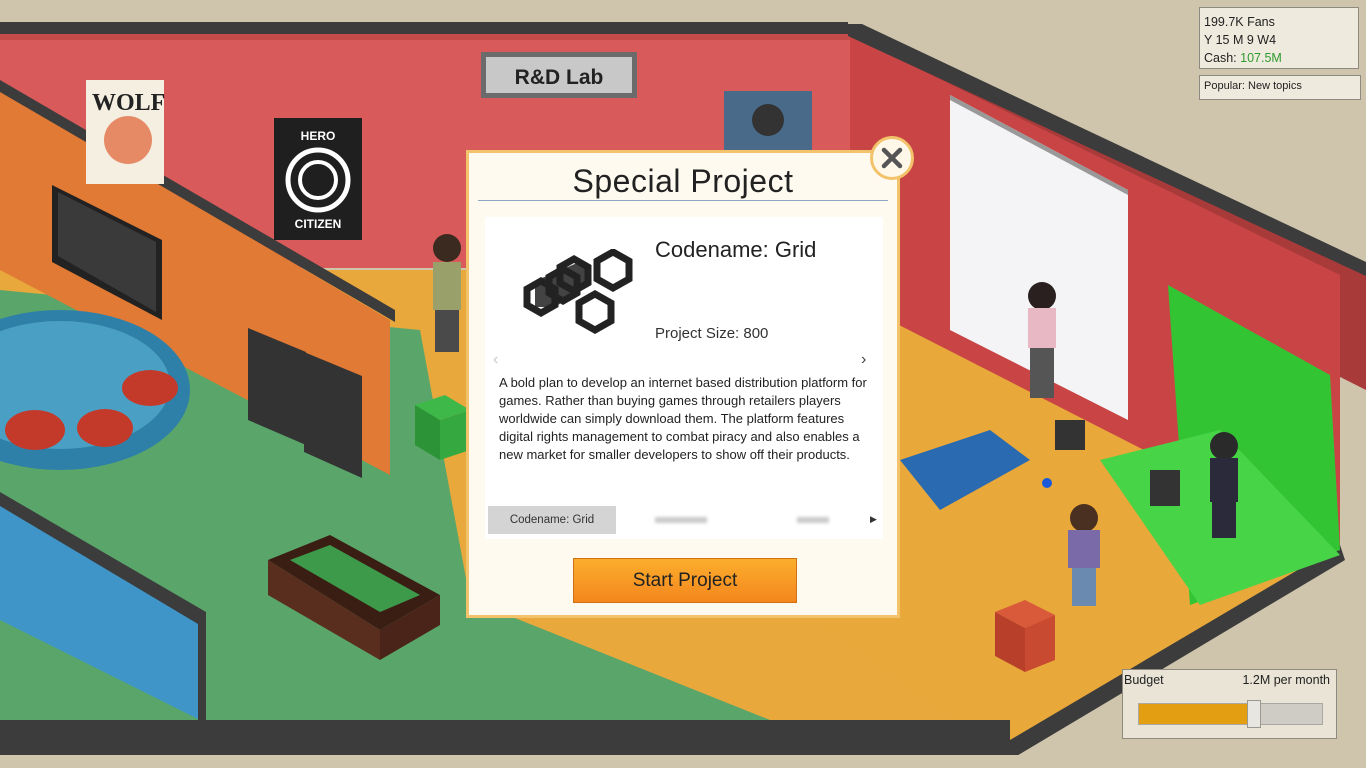  What do you see at coordinates (1261, 58) in the screenshot?
I see `cash-value: 107.5M` at bounding box center [1261, 58].